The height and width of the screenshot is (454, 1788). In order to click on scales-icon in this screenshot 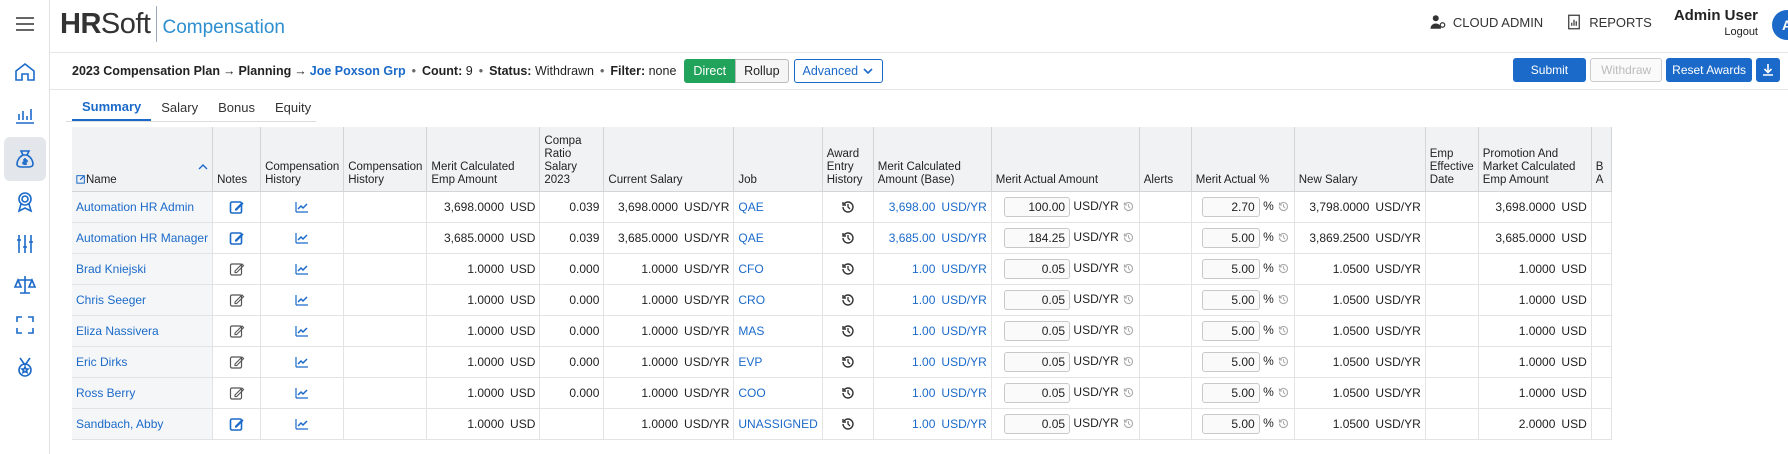, I will do `click(25, 285)`.